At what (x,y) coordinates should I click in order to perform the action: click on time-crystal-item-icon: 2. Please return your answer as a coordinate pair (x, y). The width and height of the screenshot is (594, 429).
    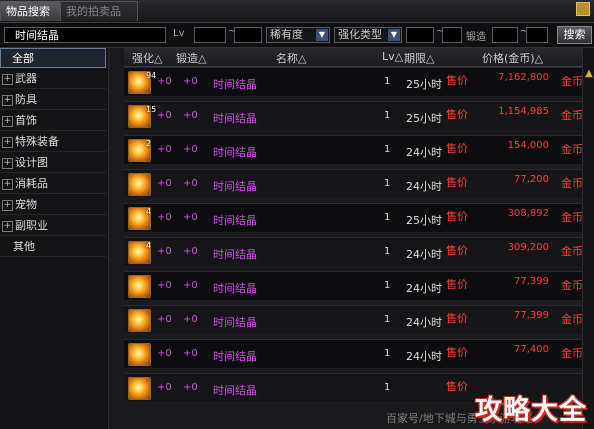
    Looking at the image, I should click on (139, 150).